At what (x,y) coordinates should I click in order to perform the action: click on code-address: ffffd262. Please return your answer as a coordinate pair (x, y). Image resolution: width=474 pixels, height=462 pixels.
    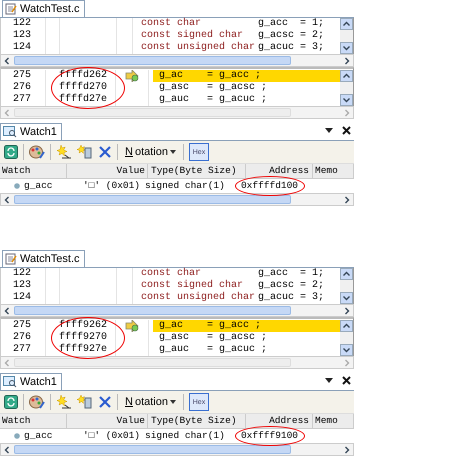
    Looking at the image, I should click on (81, 76).